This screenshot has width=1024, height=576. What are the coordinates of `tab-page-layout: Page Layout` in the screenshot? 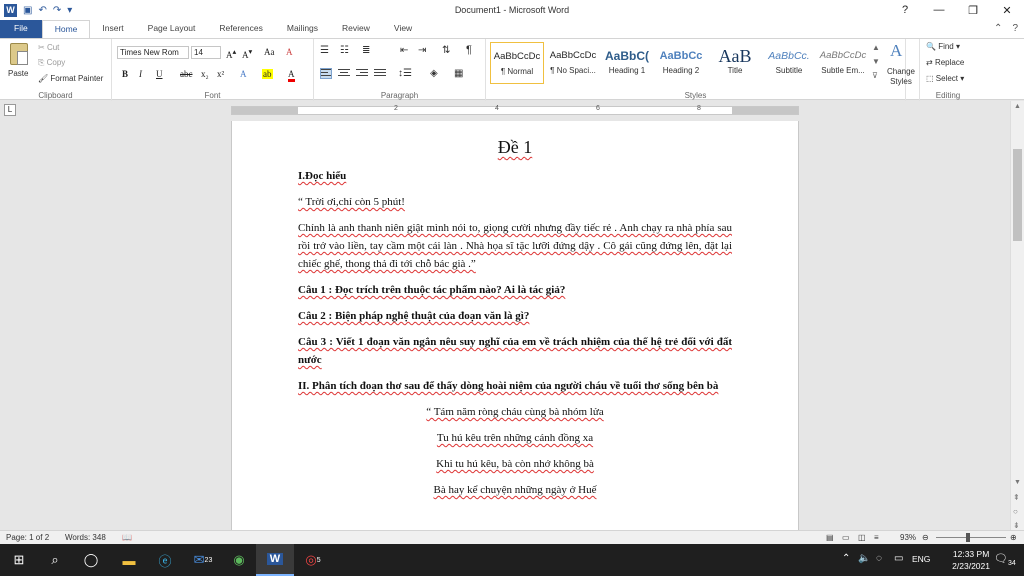 It's located at (172, 29).